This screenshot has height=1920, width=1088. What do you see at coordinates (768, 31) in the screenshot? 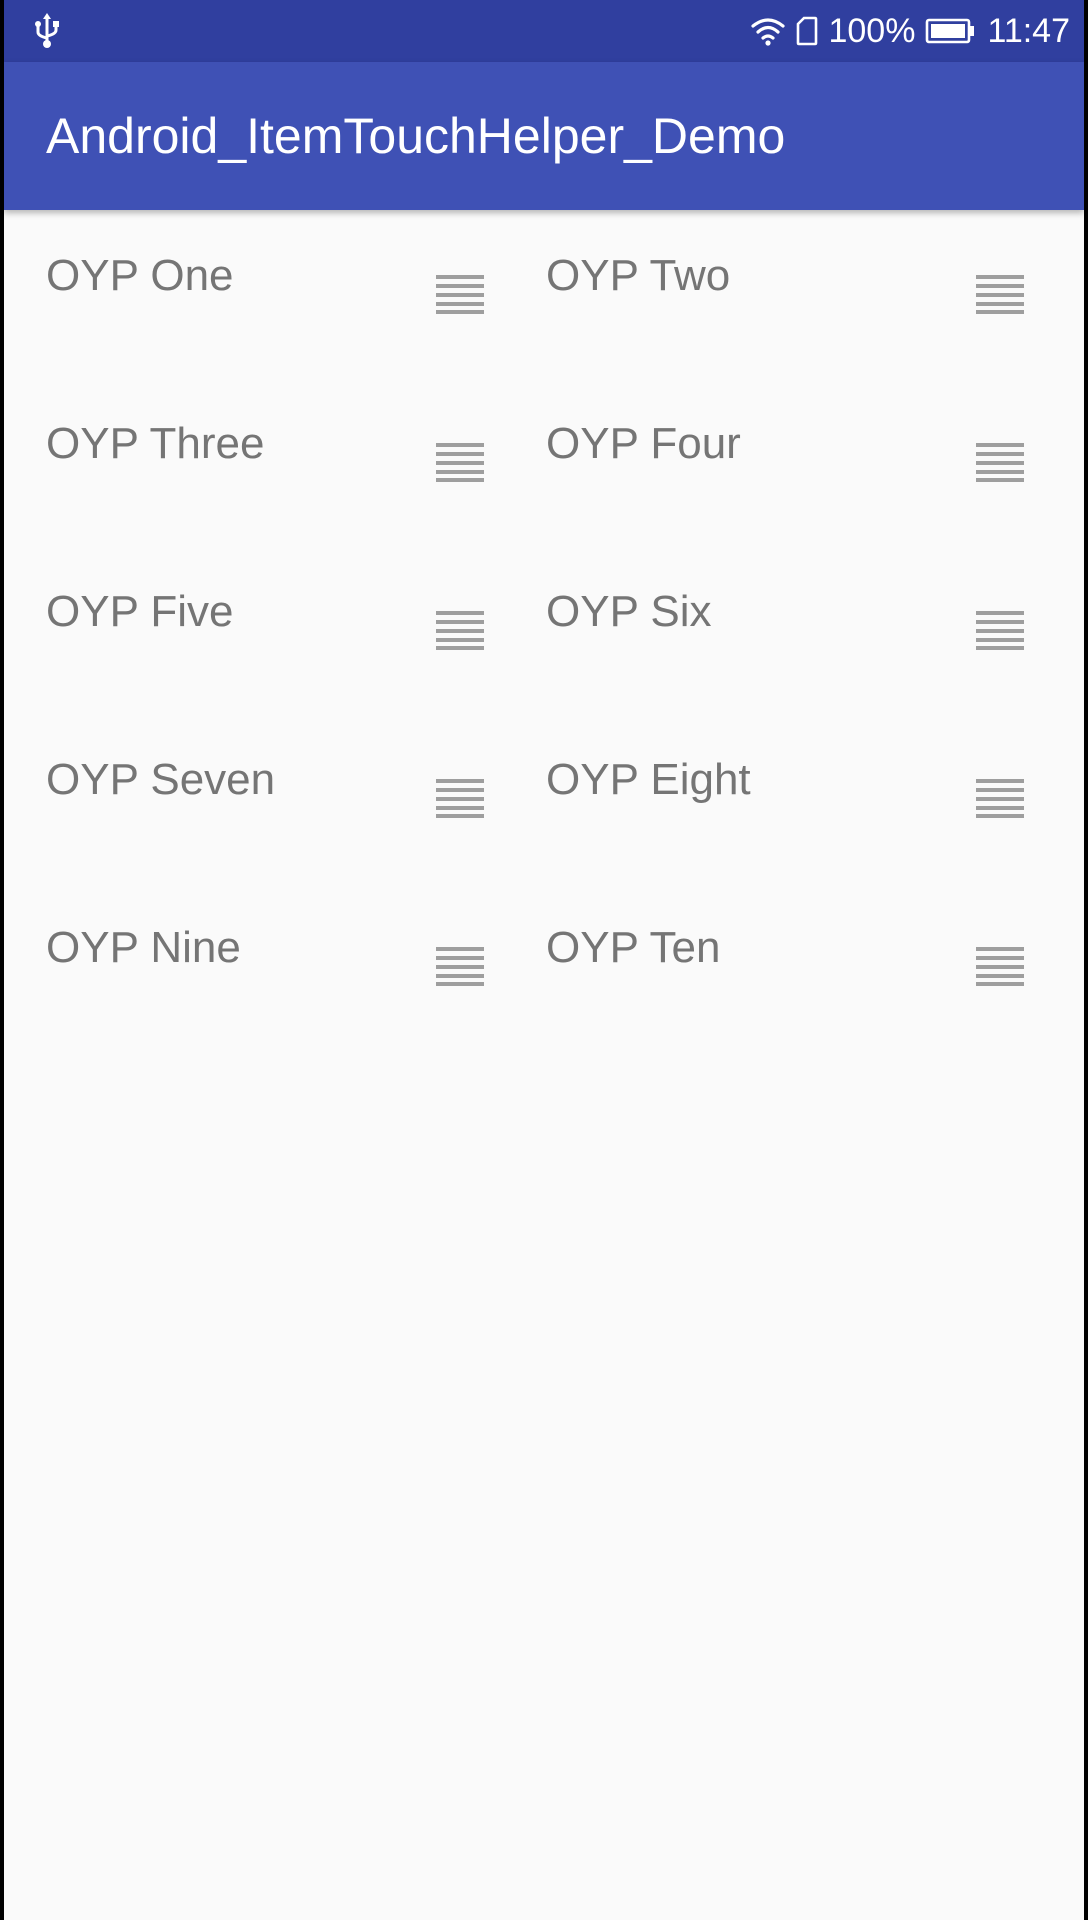
I see `wifi-icon` at bounding box center [768, 31].